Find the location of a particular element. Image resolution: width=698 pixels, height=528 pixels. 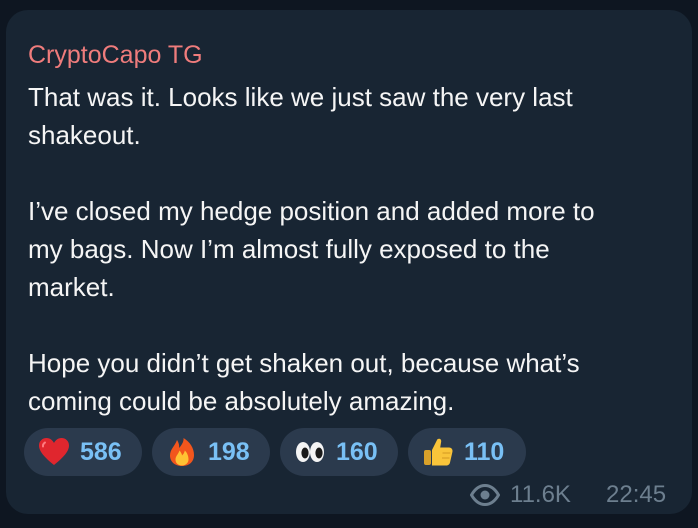

reaction-count: 160 is located at coordinates (357, 452).